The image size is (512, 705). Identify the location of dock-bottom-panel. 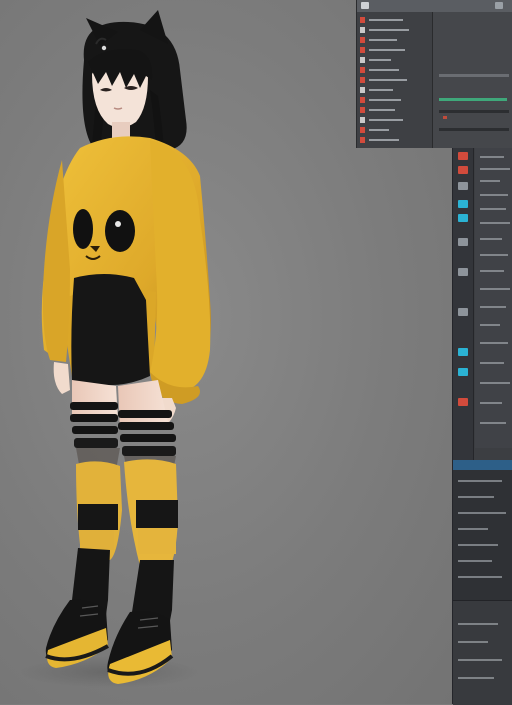
(482, 652).